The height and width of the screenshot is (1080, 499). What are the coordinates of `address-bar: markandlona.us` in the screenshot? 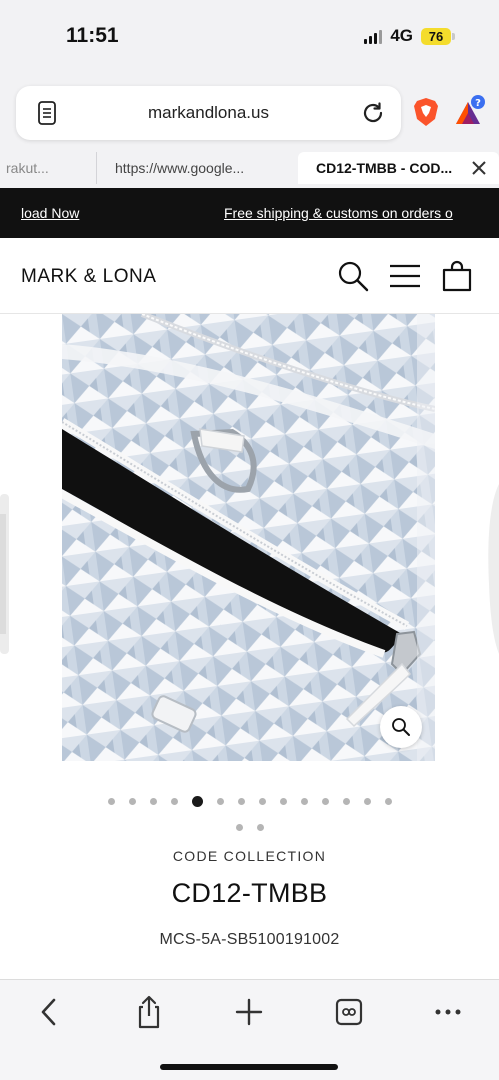 It's located at (208, 113).